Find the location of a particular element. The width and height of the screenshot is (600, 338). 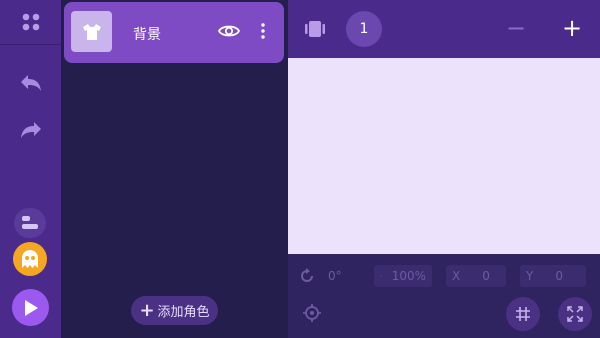

crosshair-icon is located at coordinates (312, 313).